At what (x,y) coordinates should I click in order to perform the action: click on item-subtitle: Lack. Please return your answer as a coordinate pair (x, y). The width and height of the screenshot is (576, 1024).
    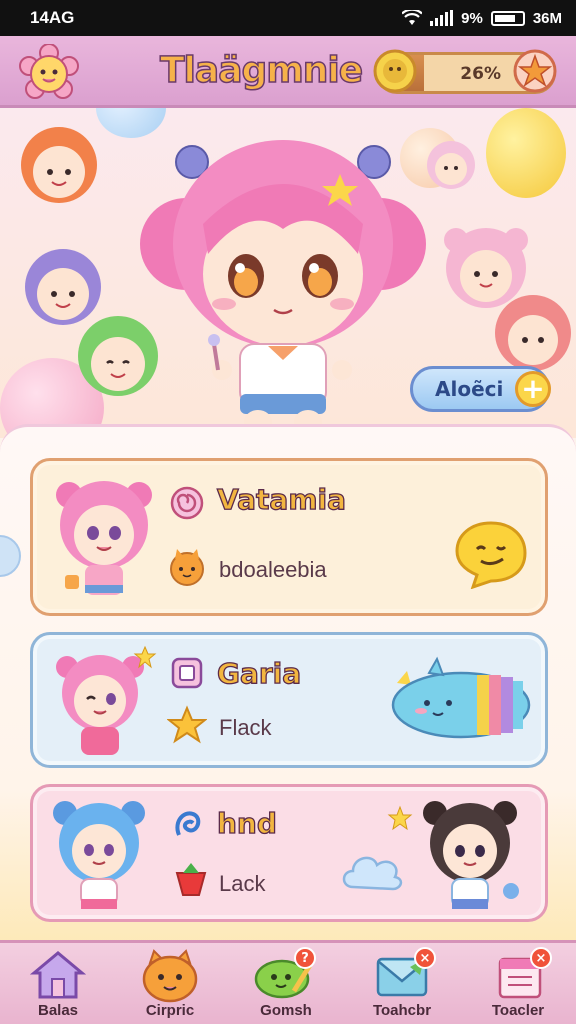
    Looking at the image, I should click on (242, 883).